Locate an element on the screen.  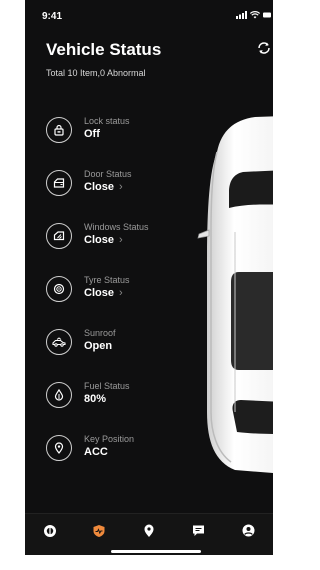
profile-icon is located at coordinates (248, 530).